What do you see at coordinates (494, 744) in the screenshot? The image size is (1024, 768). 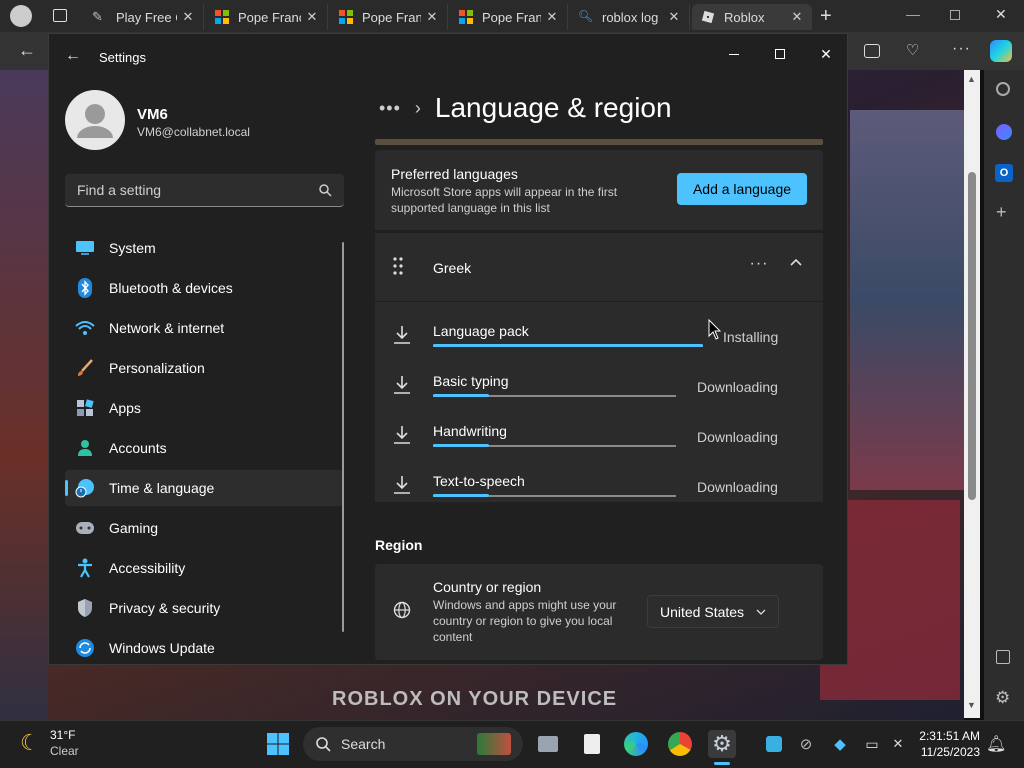 I see `search-highlight-icon` at bounding box center [494, 744].